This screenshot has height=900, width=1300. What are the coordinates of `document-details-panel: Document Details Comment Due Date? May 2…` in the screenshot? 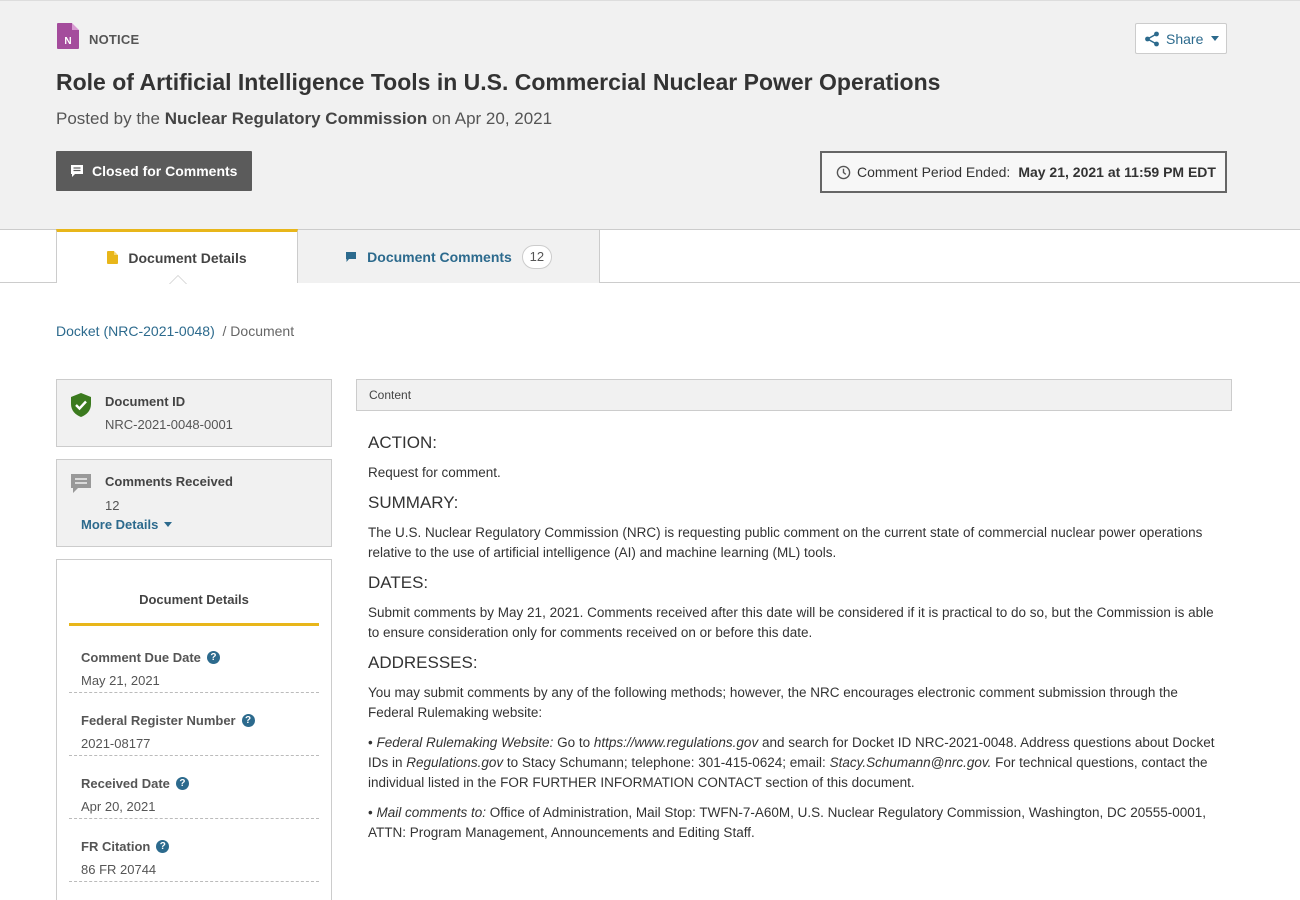 It's located at (194, 729).